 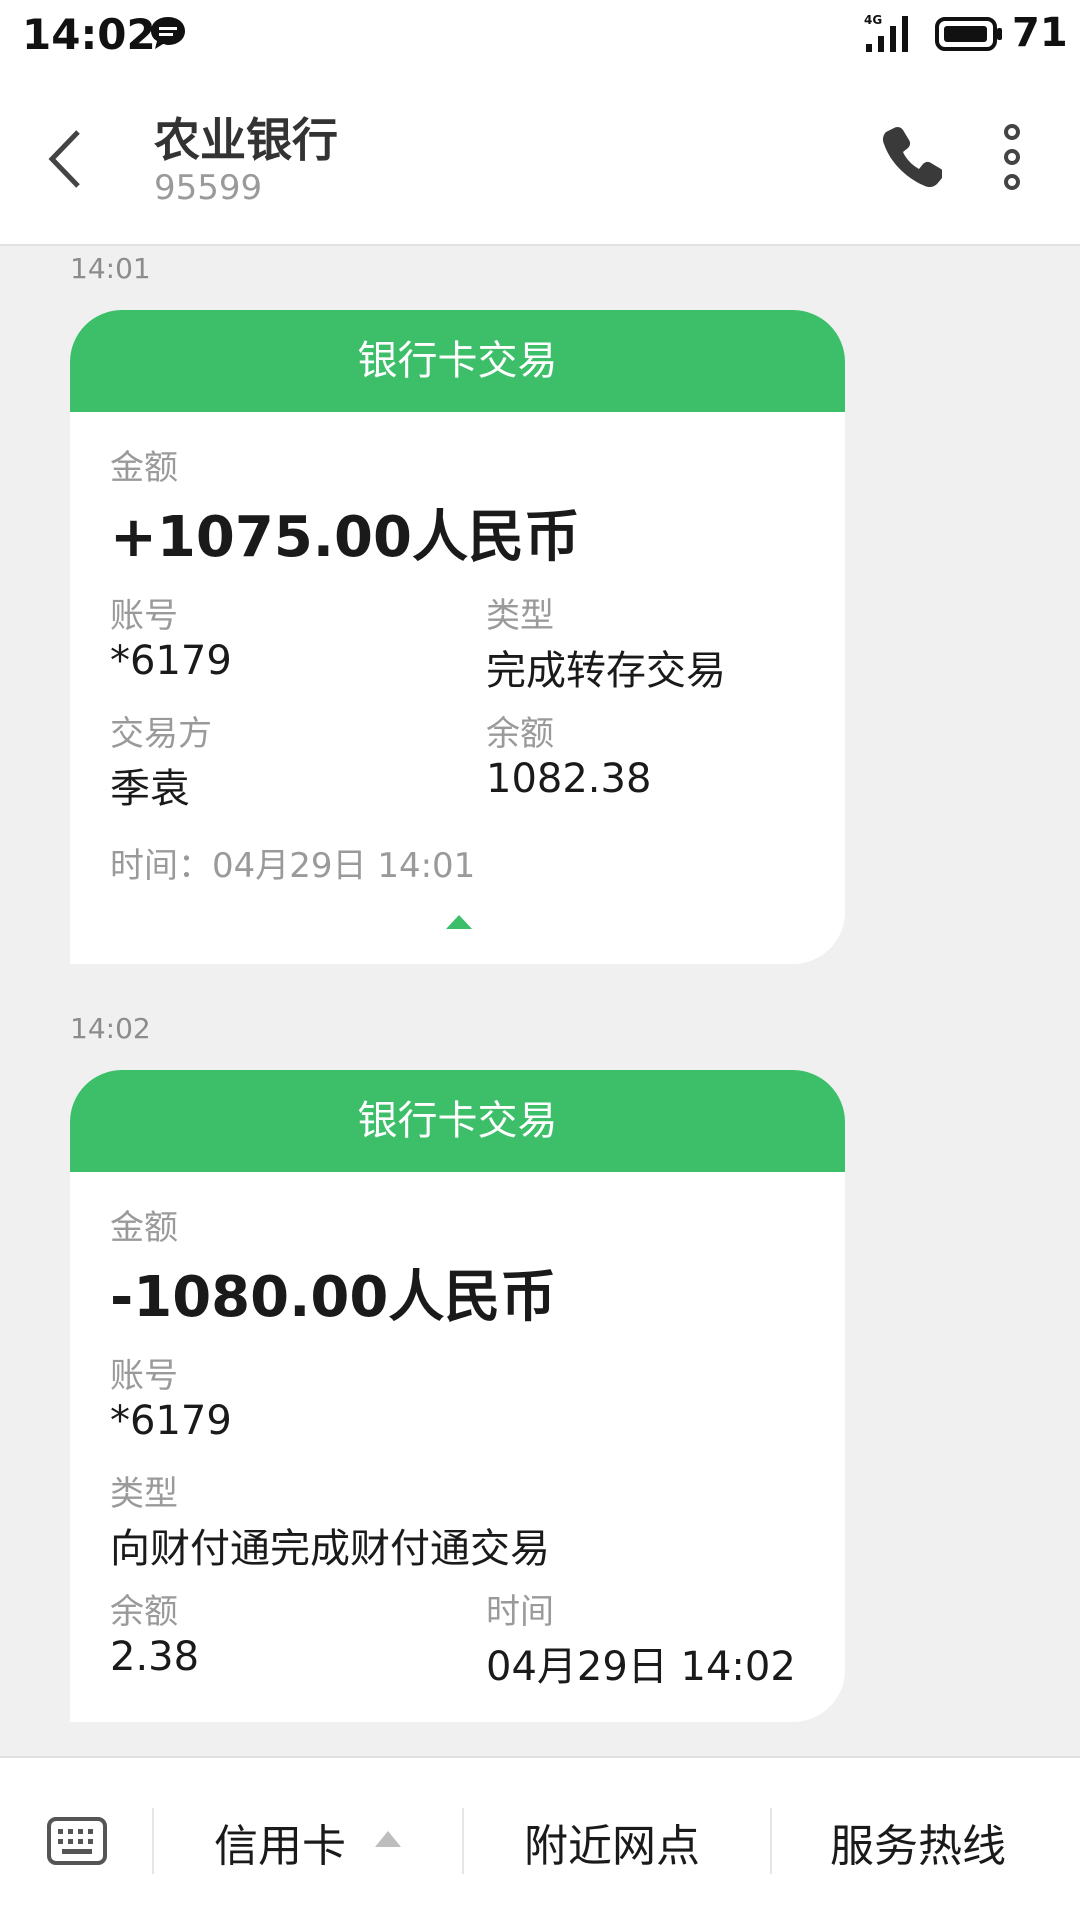 What do you see at coordinates (345, 537) in the screenshot?
I see `amount-value: +1075.00人民币` at bounding box center [345, 537].